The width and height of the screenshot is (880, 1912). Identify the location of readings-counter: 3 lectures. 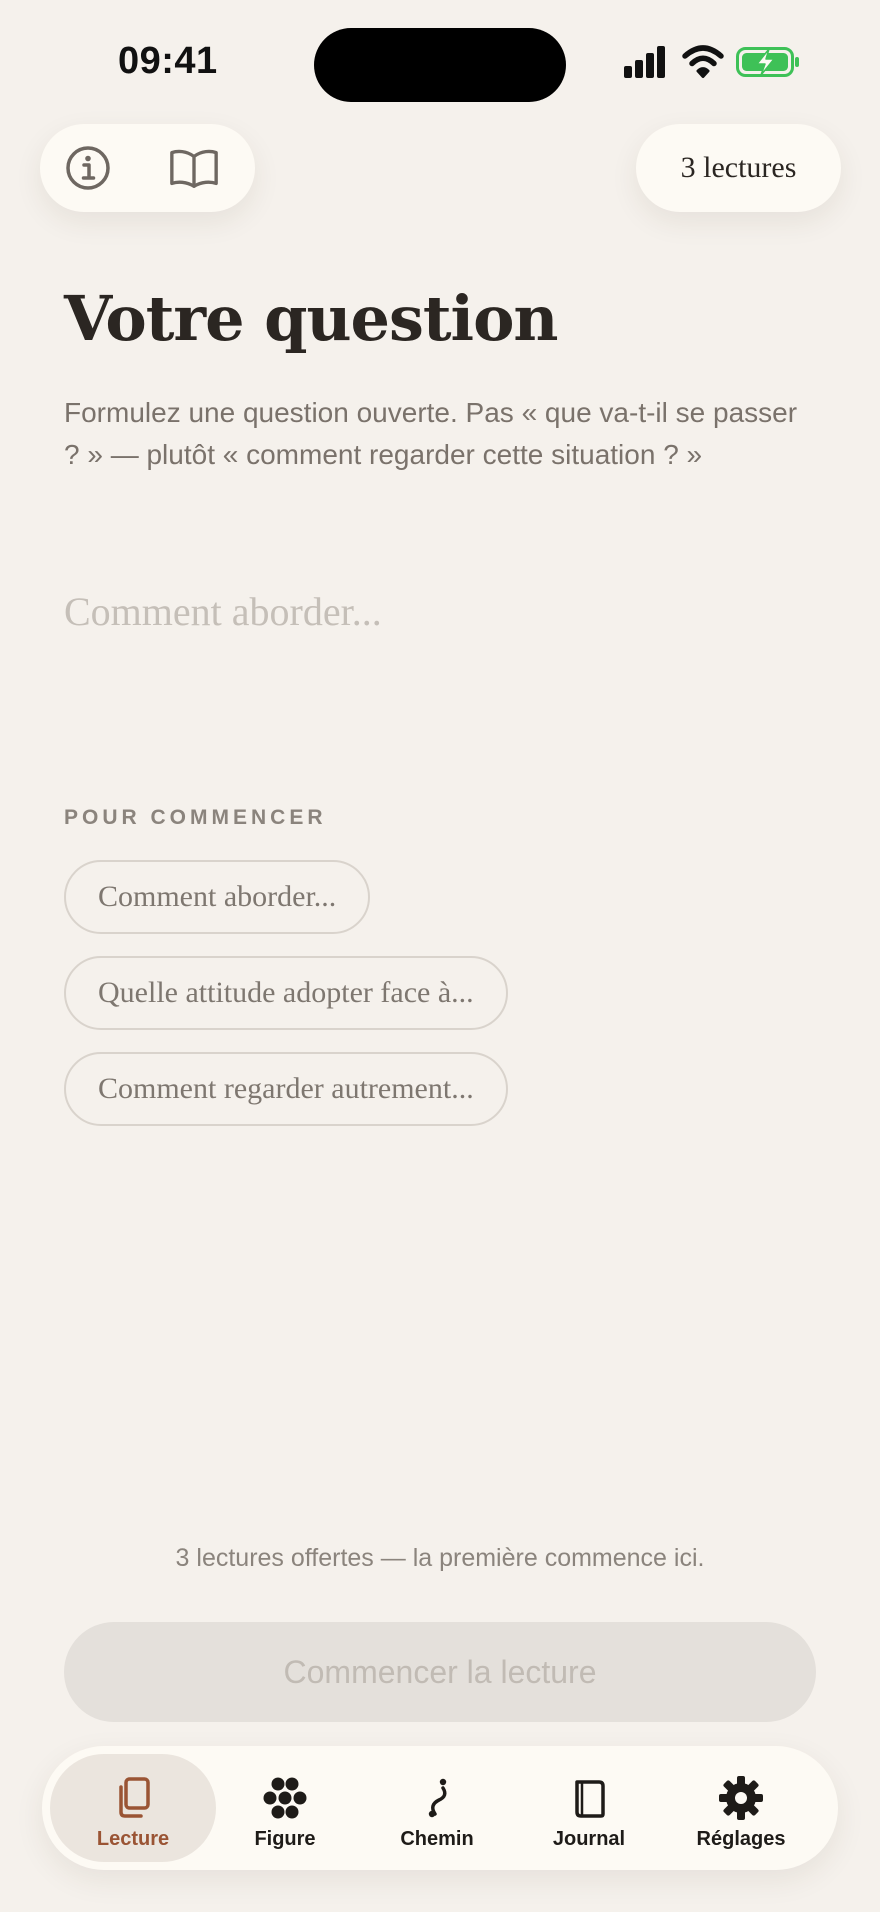
(738, 168).